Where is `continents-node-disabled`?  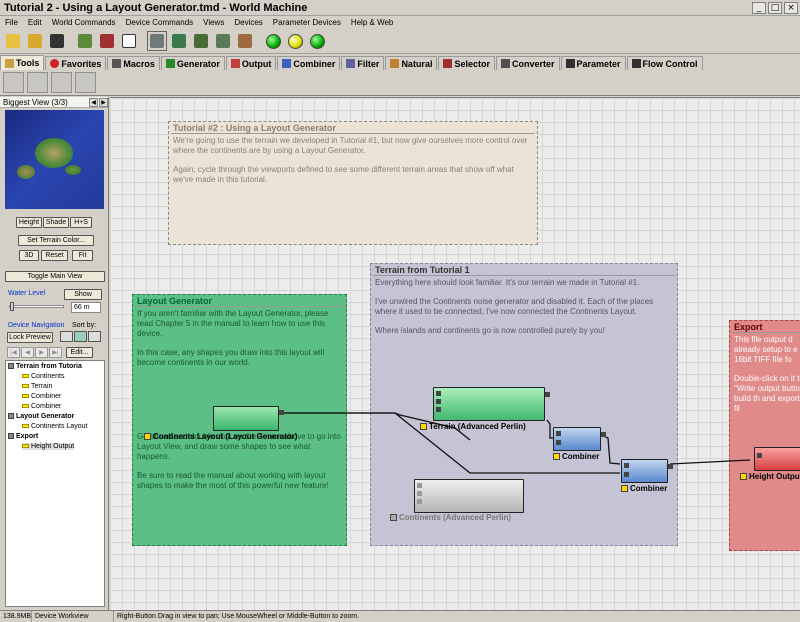 continents-node-disabled is located at coordinates (469, 496).